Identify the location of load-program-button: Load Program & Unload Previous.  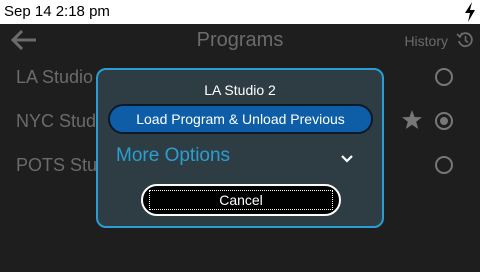
(240, 119).